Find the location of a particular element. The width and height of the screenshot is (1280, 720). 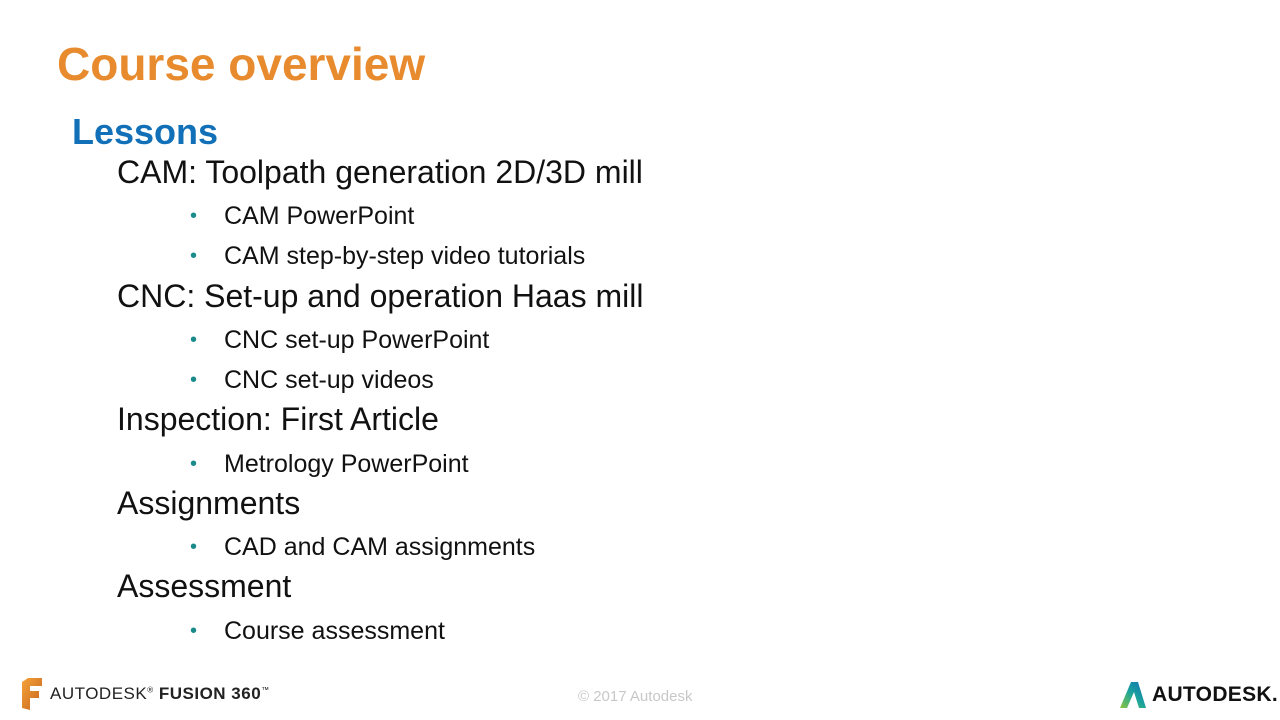

section-heading-inspection: Inspection: First Article is located at coordinates (278, 419).